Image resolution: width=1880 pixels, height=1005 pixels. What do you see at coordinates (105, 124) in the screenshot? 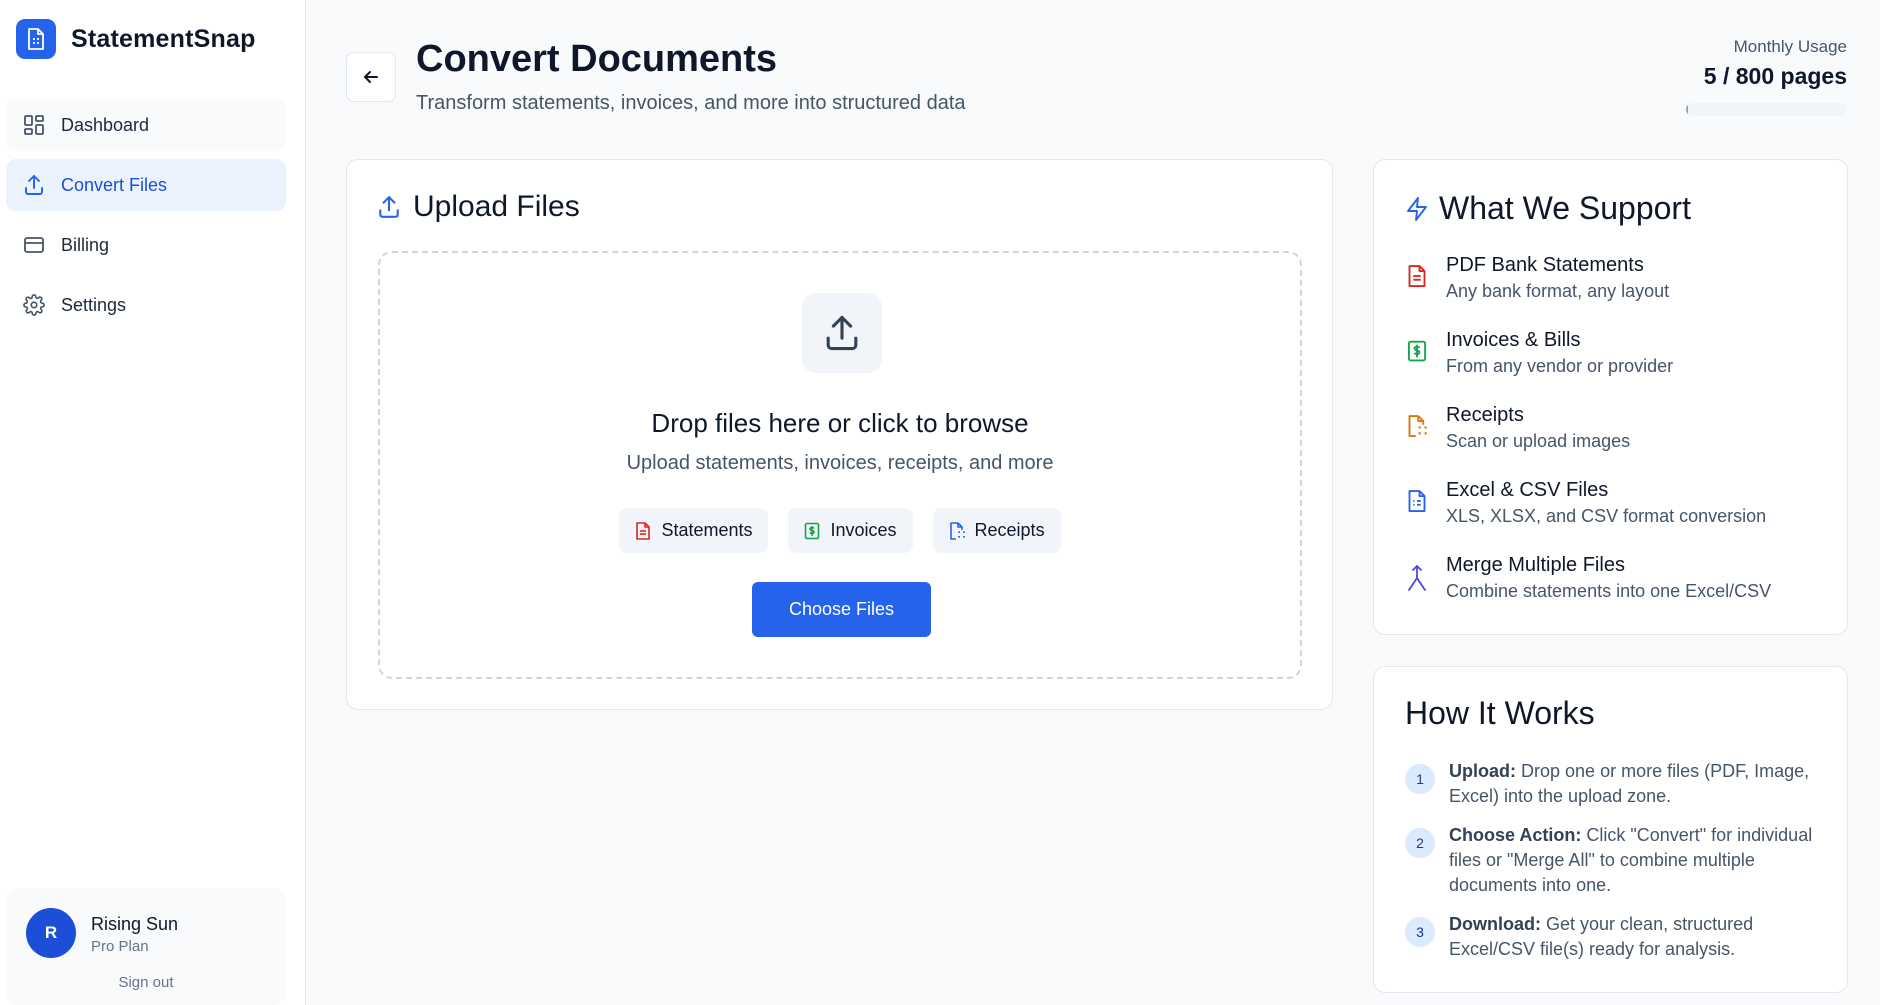
I see `sidebar-item-label: Dashboard` at bounding box center [105, 124].